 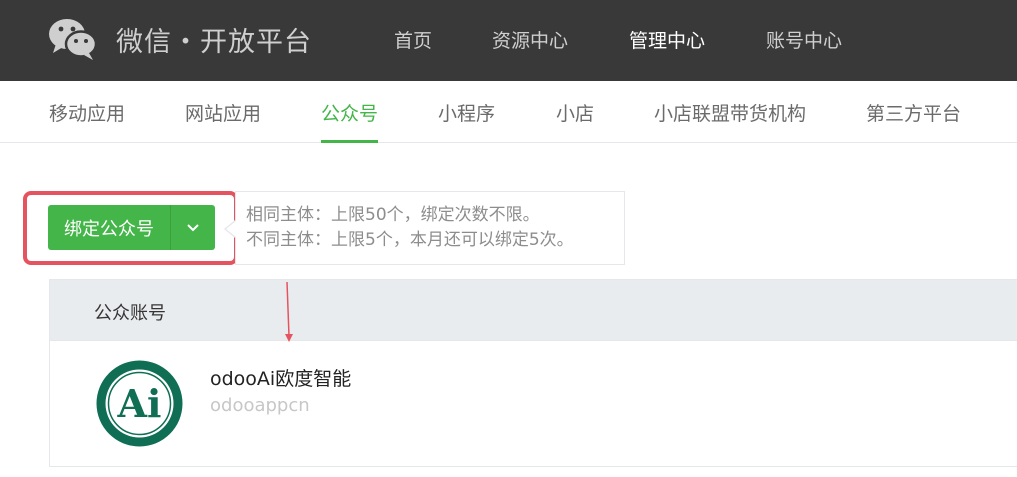 What do you see at coordinates (466, 121) in the screenshot?
I see `tab-mini-programs: 小程序` at bounding box center [466, 121].